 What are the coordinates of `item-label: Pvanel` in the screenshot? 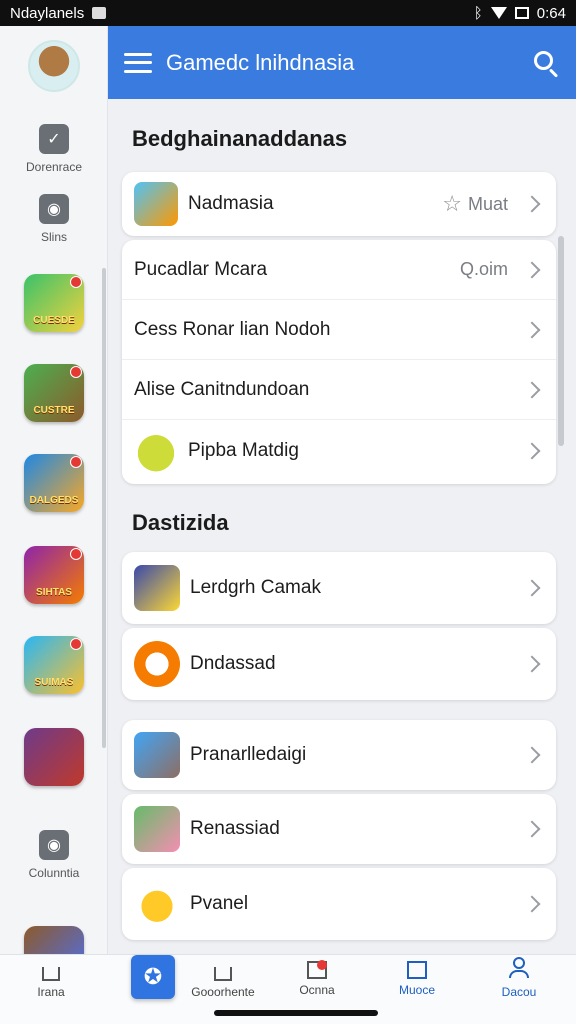 It's located at (219, 903).